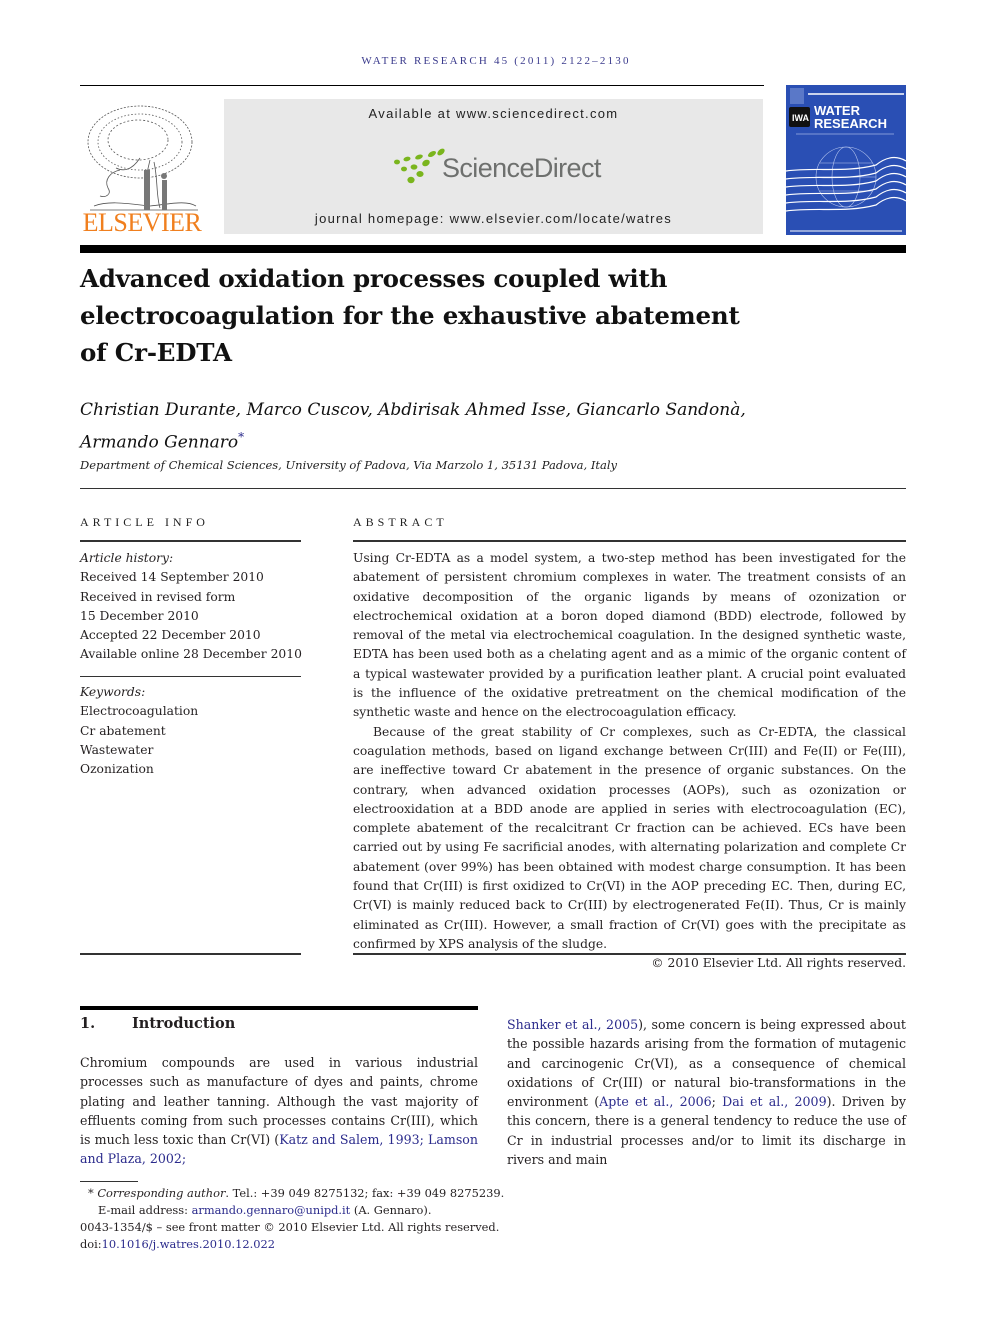 This screenshot has width=992, height=1323. I want to click on journal-cover-art: IWA WATER RESEARCH, so click(846, 160).